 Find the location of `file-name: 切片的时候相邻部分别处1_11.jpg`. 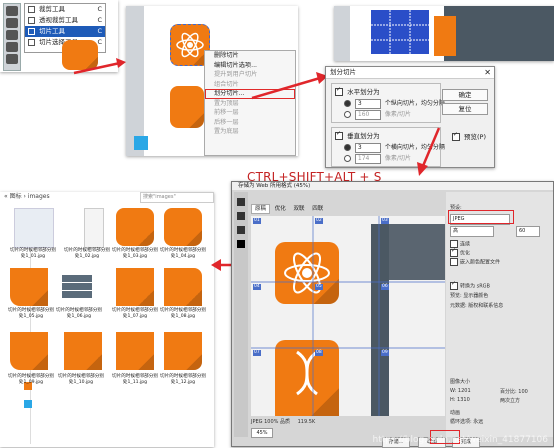

file-name: 切片的时候相邻部分别处1_11.jpg is located at coordinates (135, 379).